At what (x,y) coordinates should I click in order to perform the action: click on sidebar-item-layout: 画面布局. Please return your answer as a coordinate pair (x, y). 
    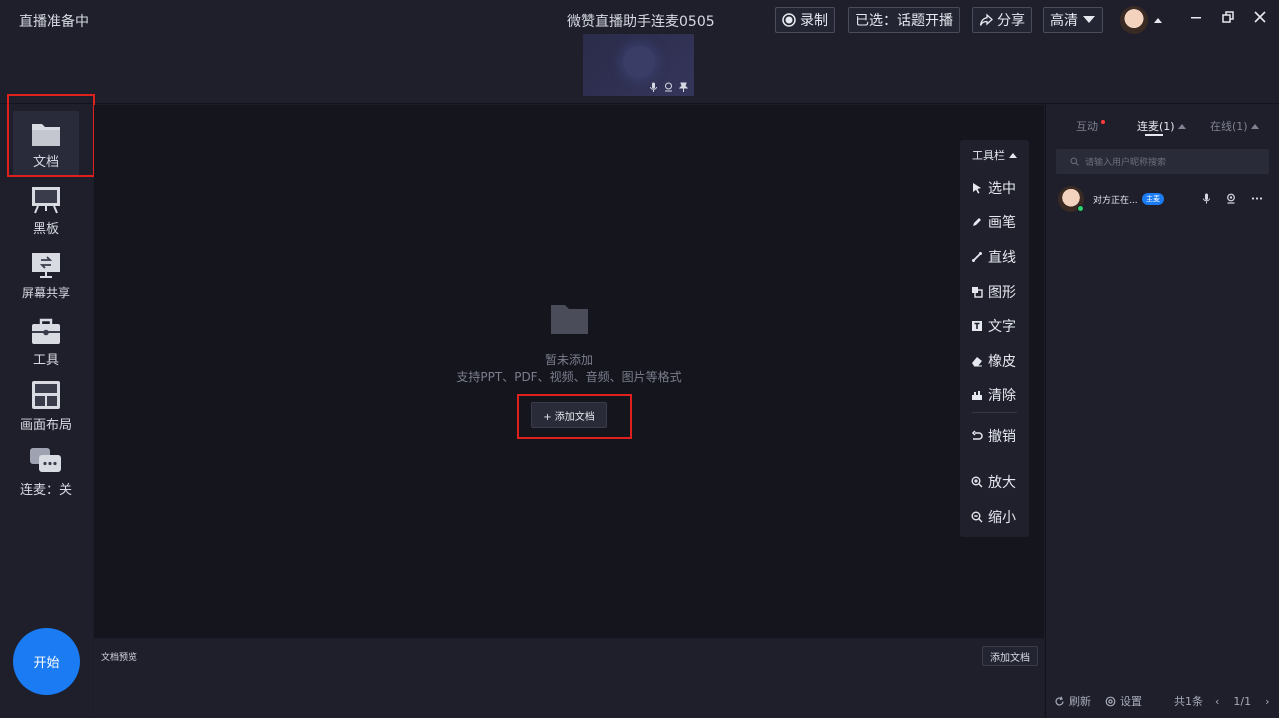
    Looking at the image, I should click on (46, 406).